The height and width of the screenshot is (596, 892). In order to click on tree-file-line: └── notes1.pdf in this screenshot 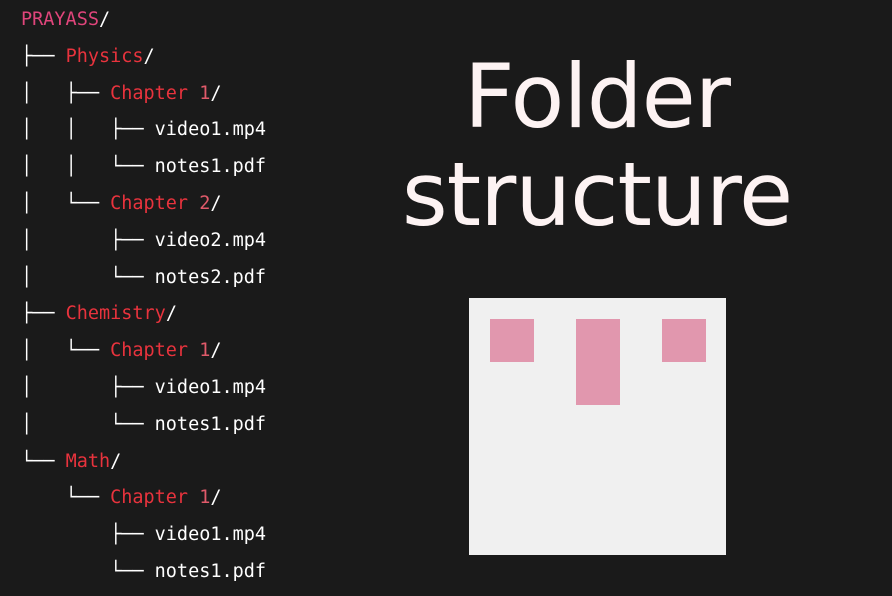, I will do `click(143, 572)`.